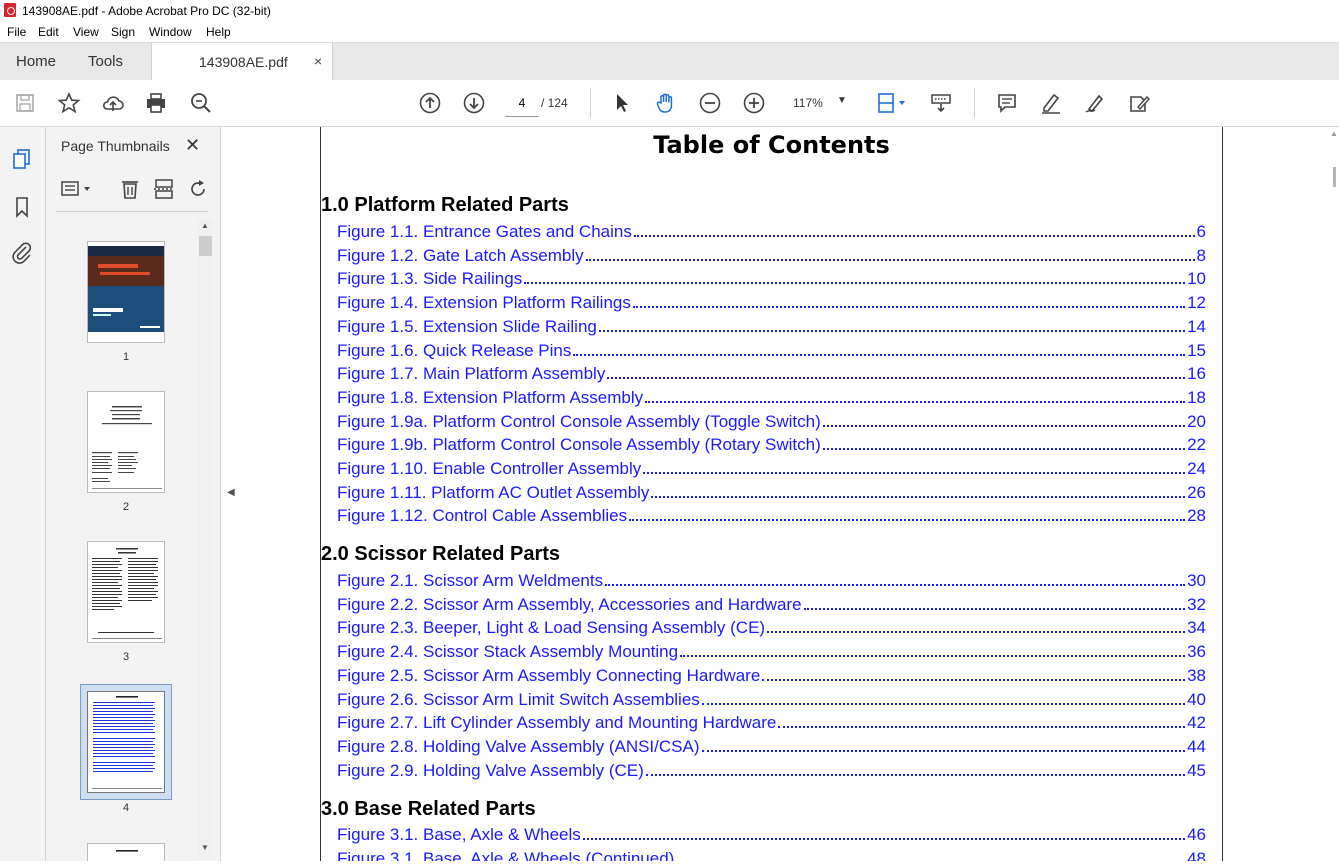 The height and width of the screenshot is (865, 1339). Describe the element at coordinates (126, 657) in the screenshot. I see `thumbnail-label: 3` at that location.